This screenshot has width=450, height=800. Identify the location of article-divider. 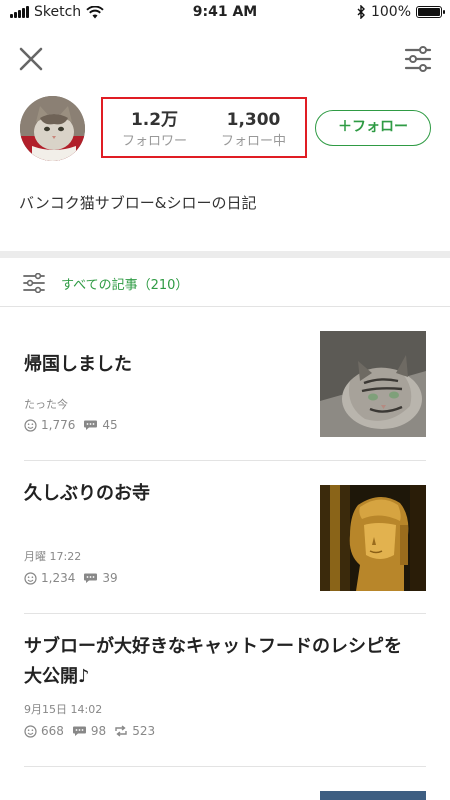
(225, 766).